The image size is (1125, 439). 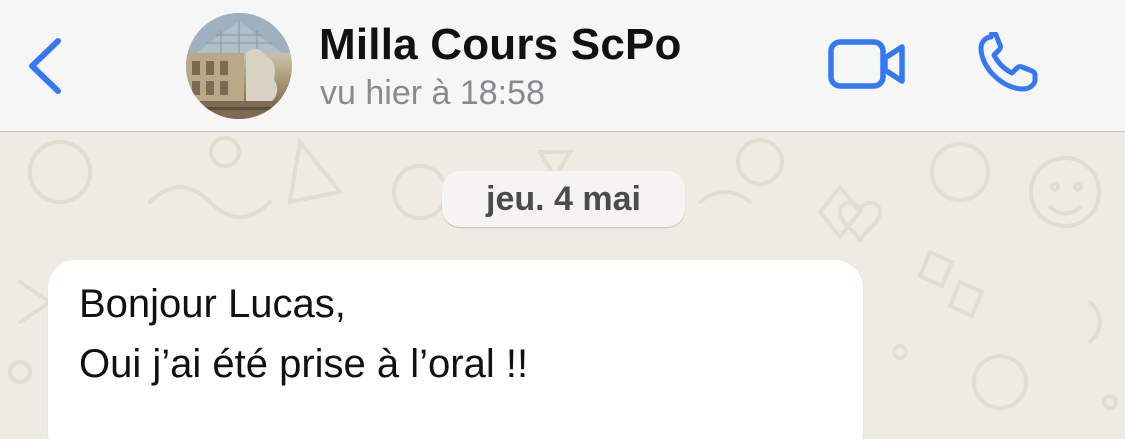 I want to click on avatar, so click(x=239, y=66).